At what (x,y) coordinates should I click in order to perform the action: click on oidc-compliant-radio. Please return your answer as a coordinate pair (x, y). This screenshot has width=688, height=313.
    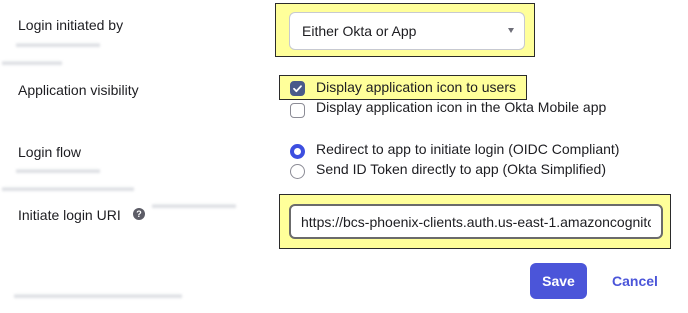
    Looking at the image, I should click on (297, 151).